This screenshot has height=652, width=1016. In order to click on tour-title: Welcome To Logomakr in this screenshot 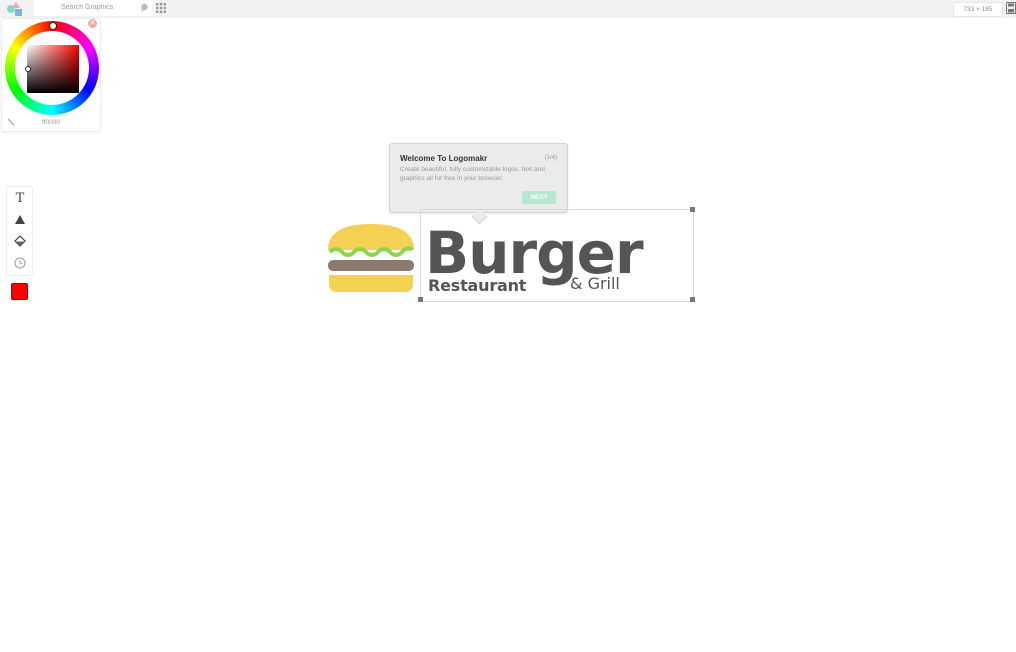, I will do `click(444, 158)`.